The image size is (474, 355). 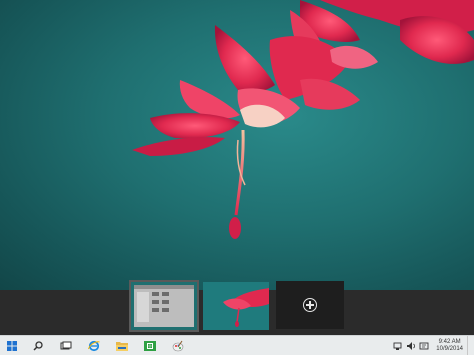 I want to click on virtual-desktop-1-thumbnail, so click(x=164, y=306).